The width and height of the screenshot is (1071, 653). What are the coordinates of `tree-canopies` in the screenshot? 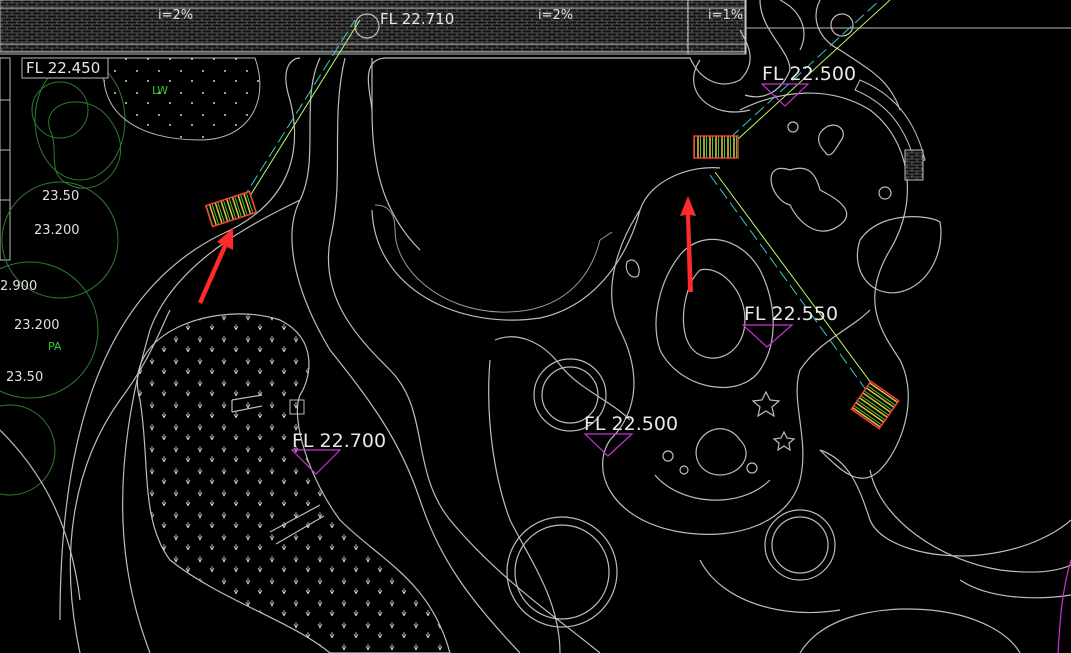 It's located at (63, 277).